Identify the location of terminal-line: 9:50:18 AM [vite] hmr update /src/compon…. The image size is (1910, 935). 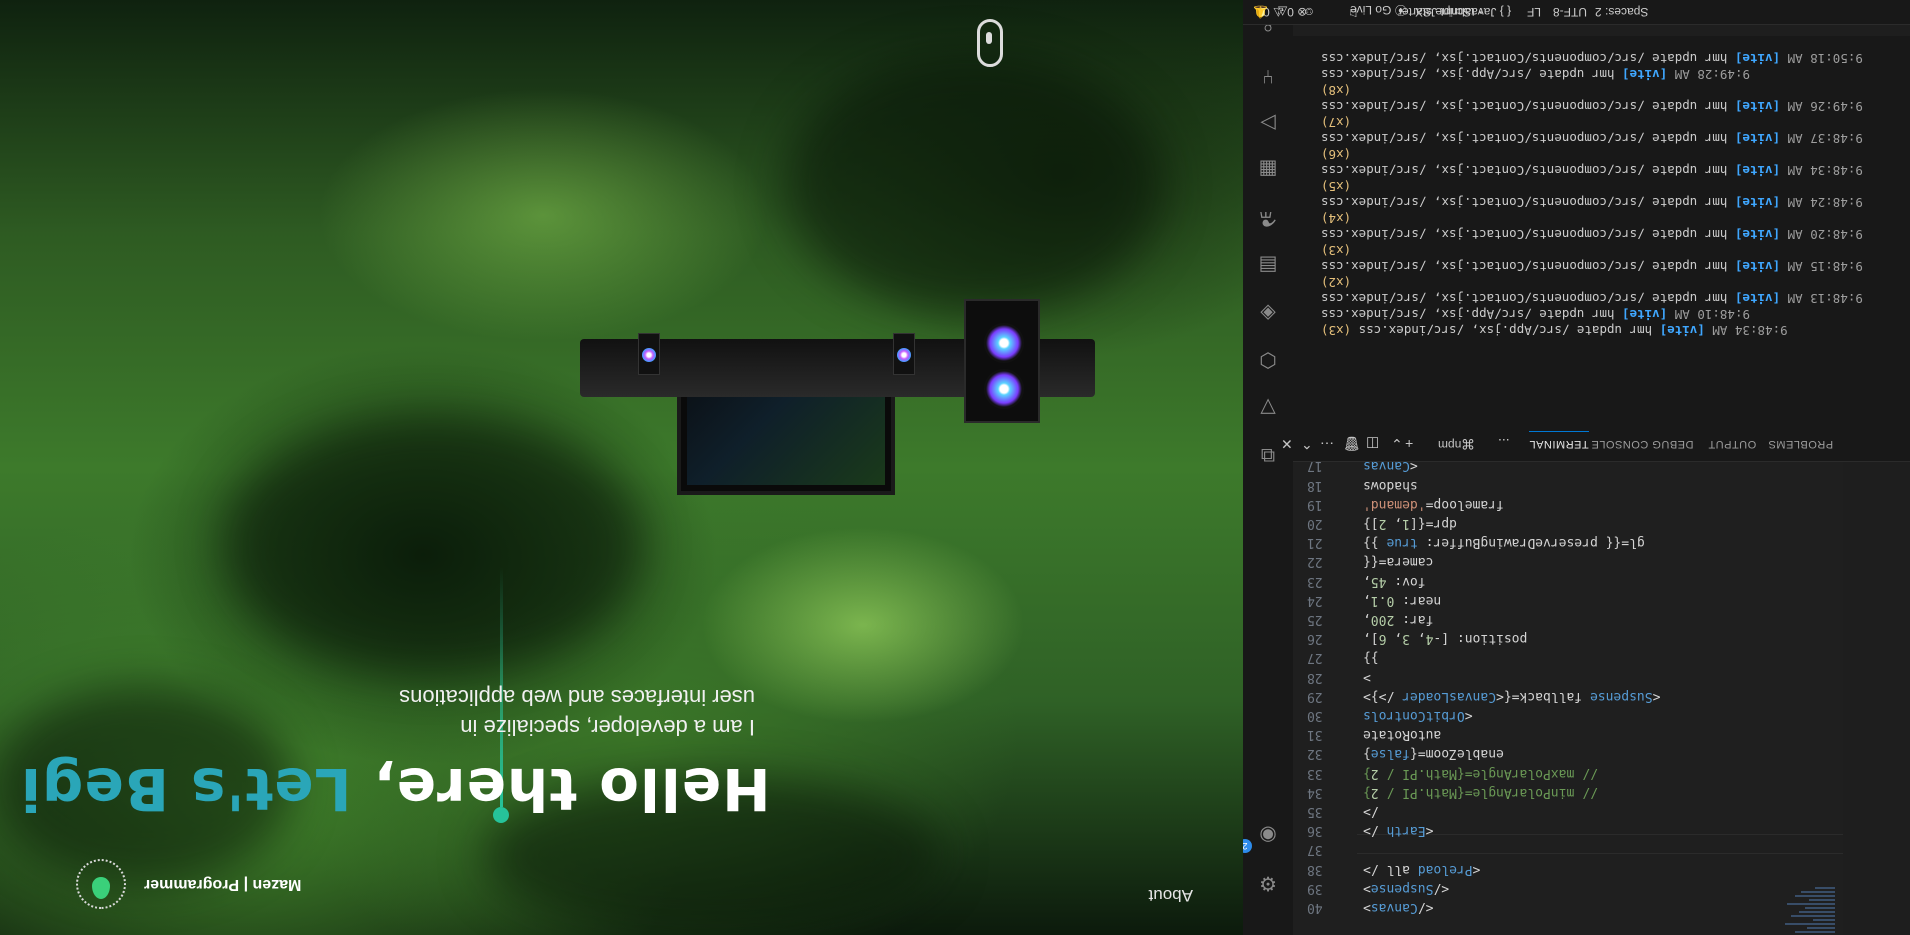
(1592, 58).